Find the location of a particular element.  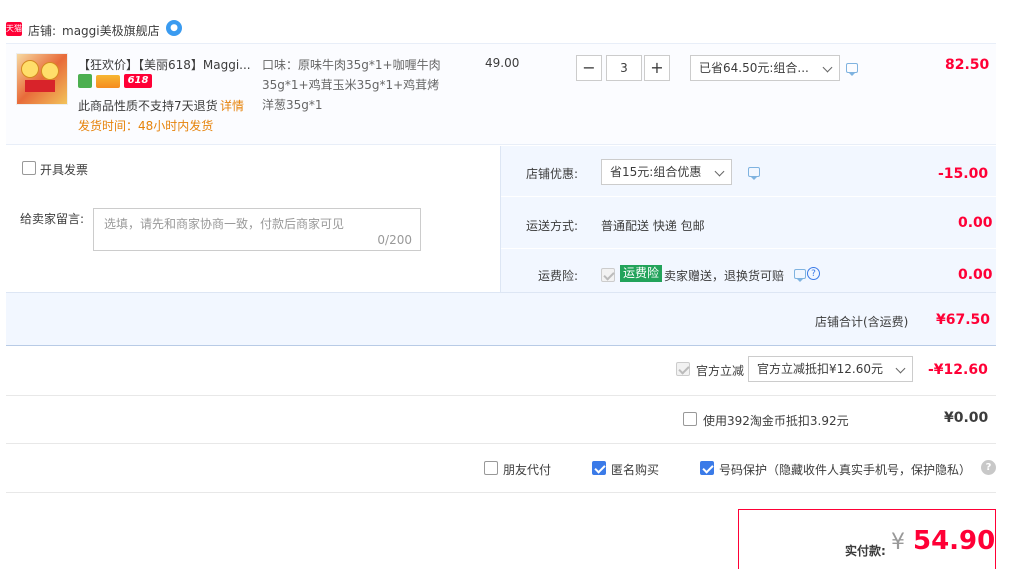

spec-line-3: 洋葱35g*1 is located at coordinates (292, 105).